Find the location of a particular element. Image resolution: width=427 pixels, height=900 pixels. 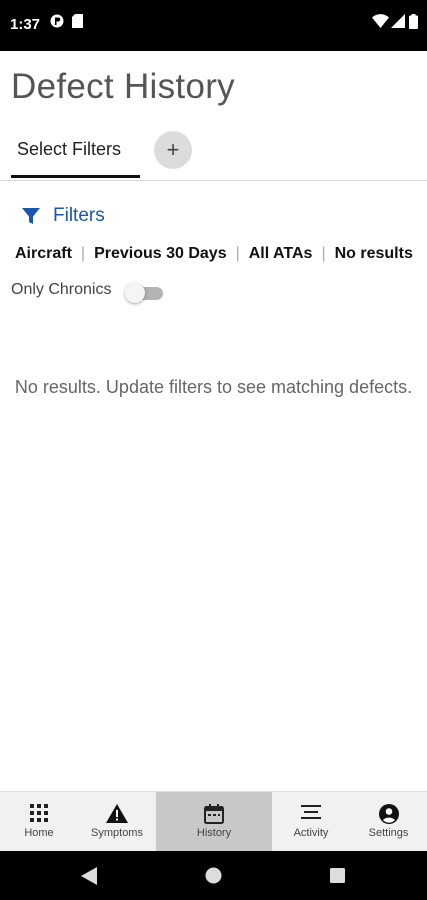

toggle-thumb is located at coordinates (135, 293).